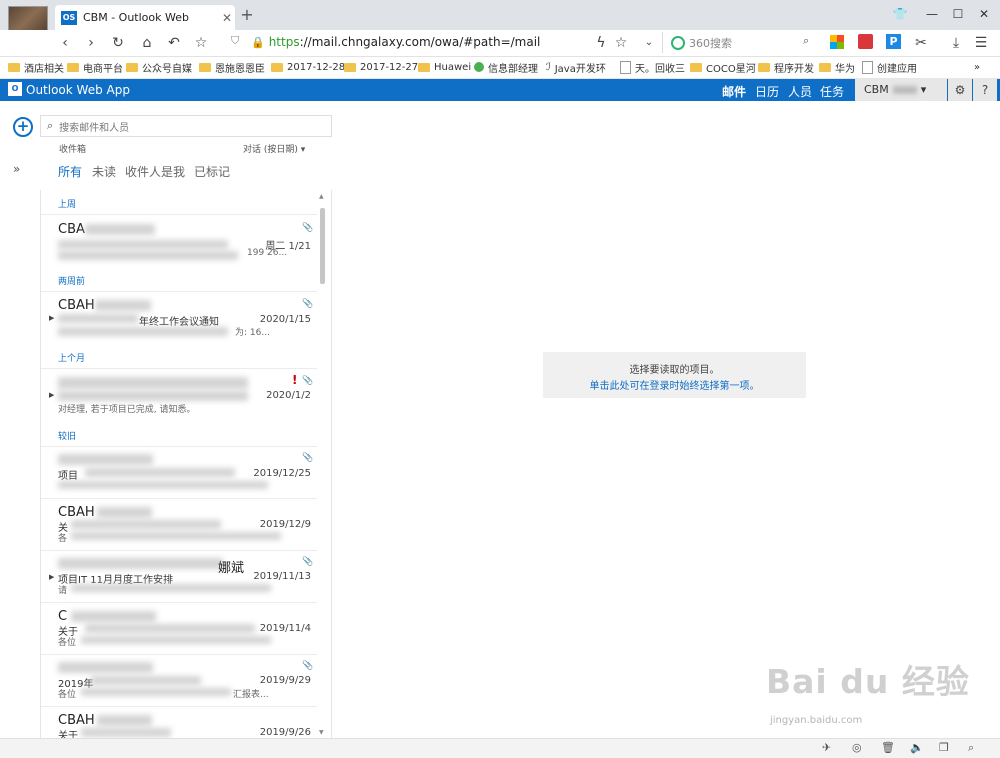 This screenshot has height=758, width=1000. What do you see at coordinates (857, 747) in the screenshot?
I see `refresh-circle-icon: ◎` at bounding box center [857, 747].